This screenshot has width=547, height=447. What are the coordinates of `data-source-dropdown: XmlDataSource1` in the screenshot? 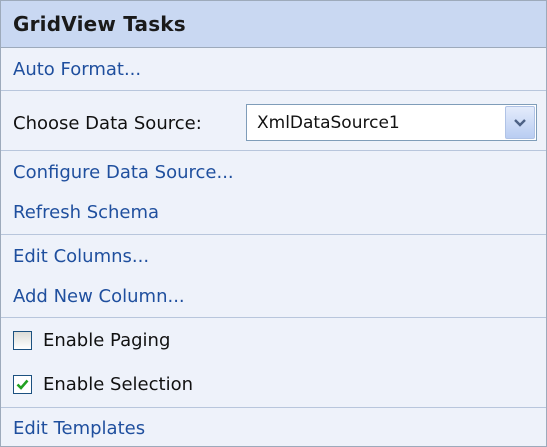 It's located at (391, 122).